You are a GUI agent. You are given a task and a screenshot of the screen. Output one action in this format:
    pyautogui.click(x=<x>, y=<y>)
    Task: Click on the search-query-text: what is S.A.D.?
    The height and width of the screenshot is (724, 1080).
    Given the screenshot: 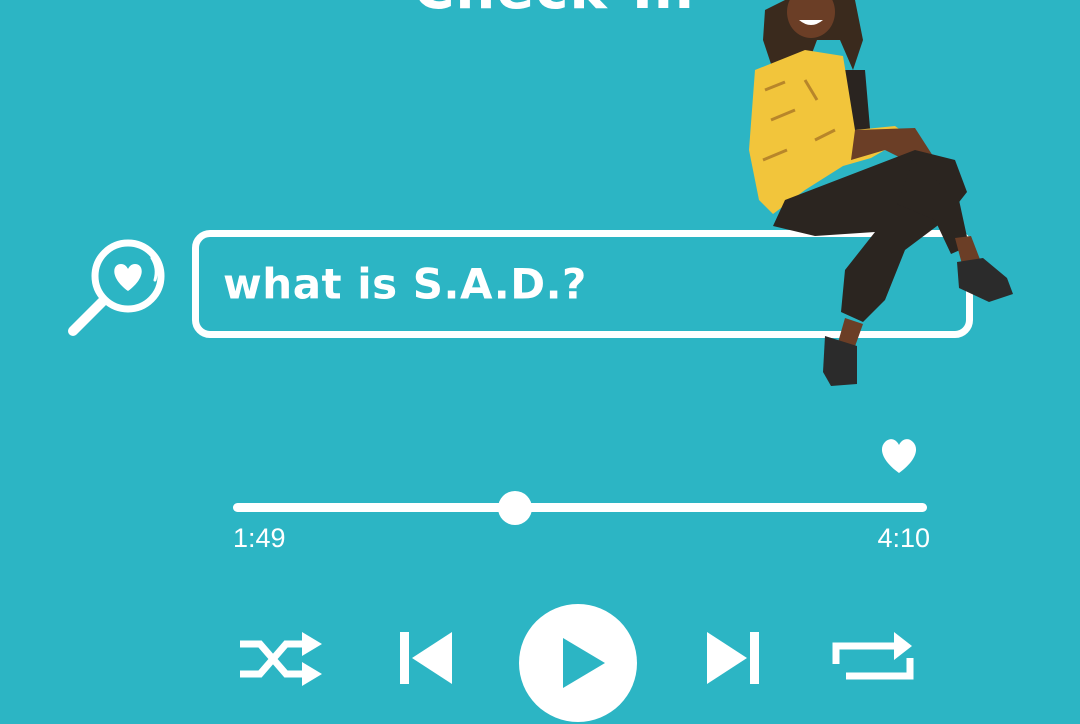 What is the action you would take?
    pyautogui.click(x=405, y=284)
    